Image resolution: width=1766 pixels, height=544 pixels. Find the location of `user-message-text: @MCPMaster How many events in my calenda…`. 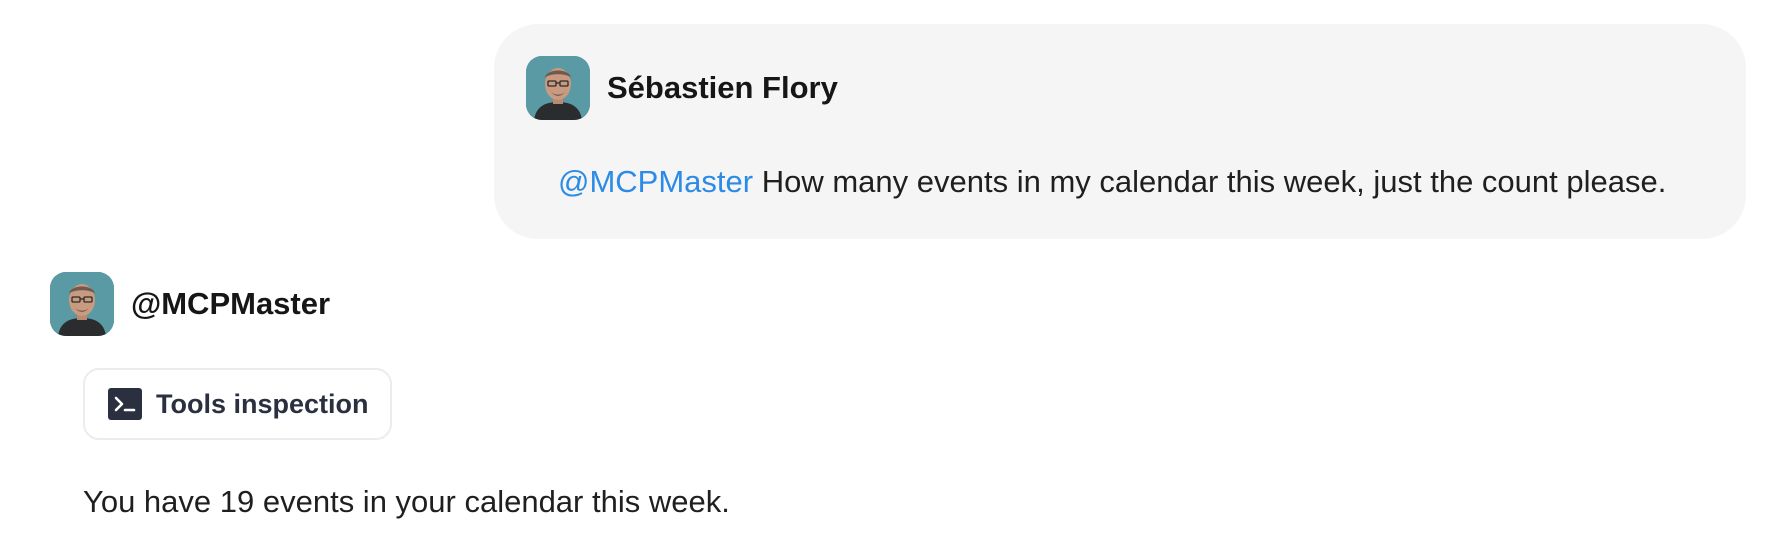

user-message-text: @MCPMaster How many events in my calenda… is located at coordinates (1112, 182).